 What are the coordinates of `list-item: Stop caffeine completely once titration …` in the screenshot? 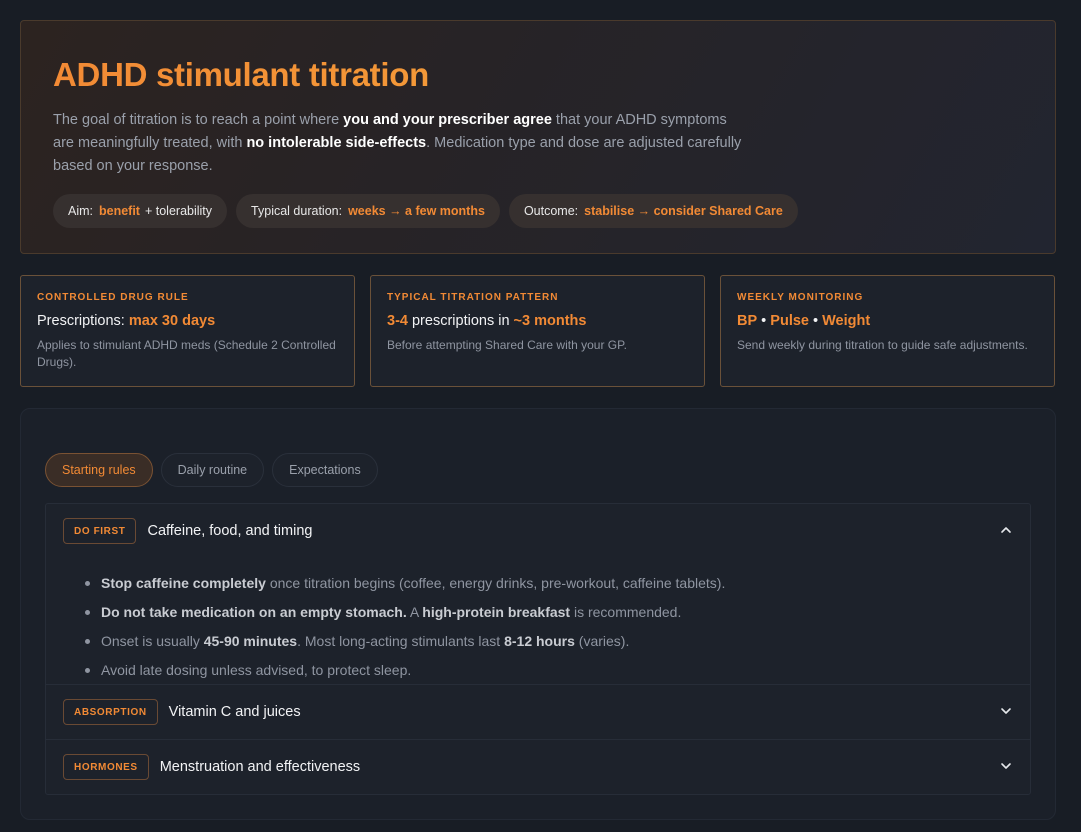 It's located at (544, 583).